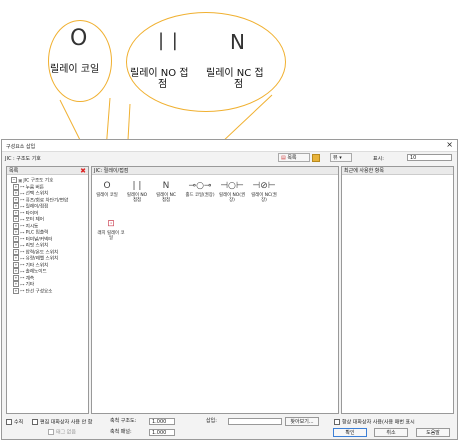  I want to click on relay-nc-recommended-symbol: ⊣⊘⊢ 릴레이 NC(권장), so click(264, 191).